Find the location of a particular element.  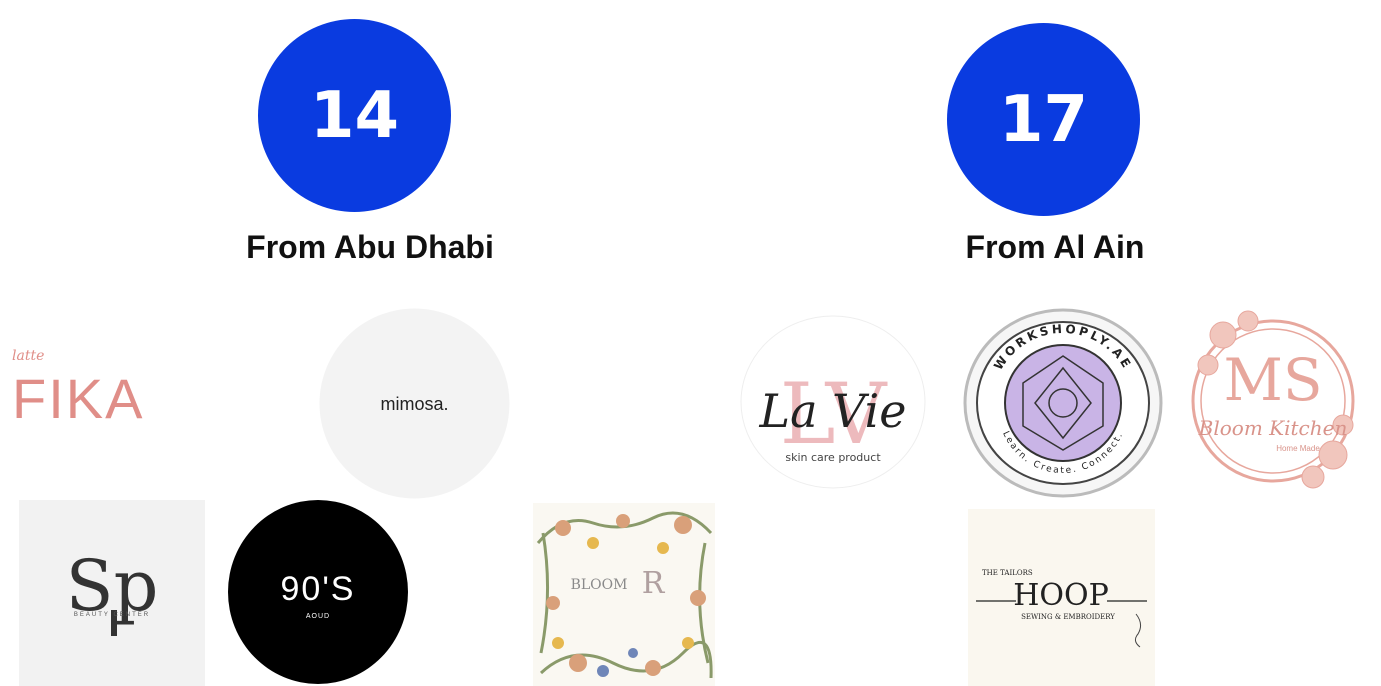

hoop-top-text: THE TAILORS is located at coordinates (1007, 573).